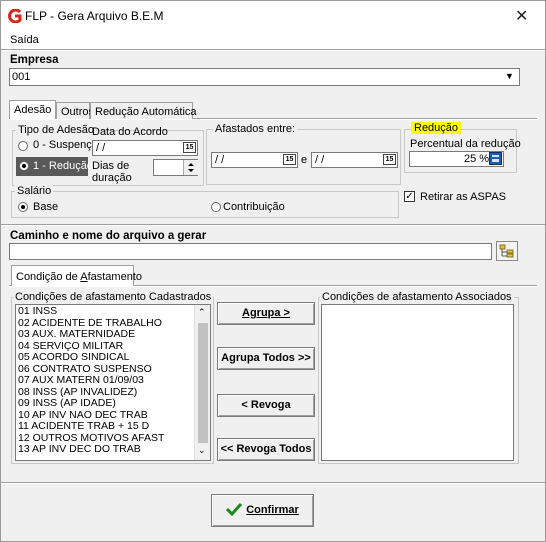 The width and height of the screenshot is (546, 542). I want to click on radio-base, so click(23, 207).